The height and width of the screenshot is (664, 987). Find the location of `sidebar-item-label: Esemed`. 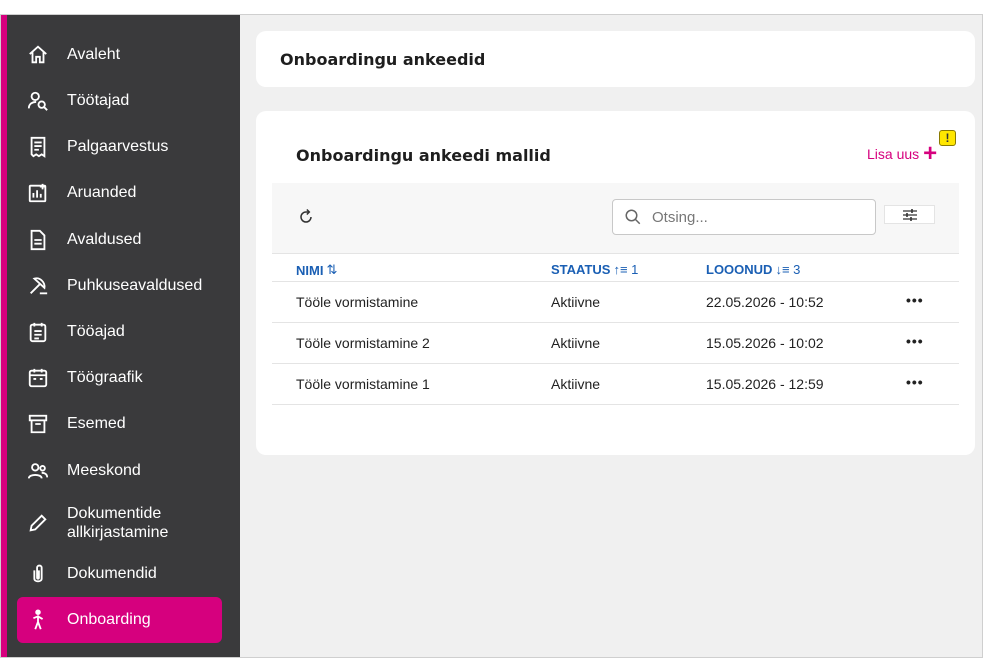

sidebar-item-label: Esemed is located at coordinates (96, 423).